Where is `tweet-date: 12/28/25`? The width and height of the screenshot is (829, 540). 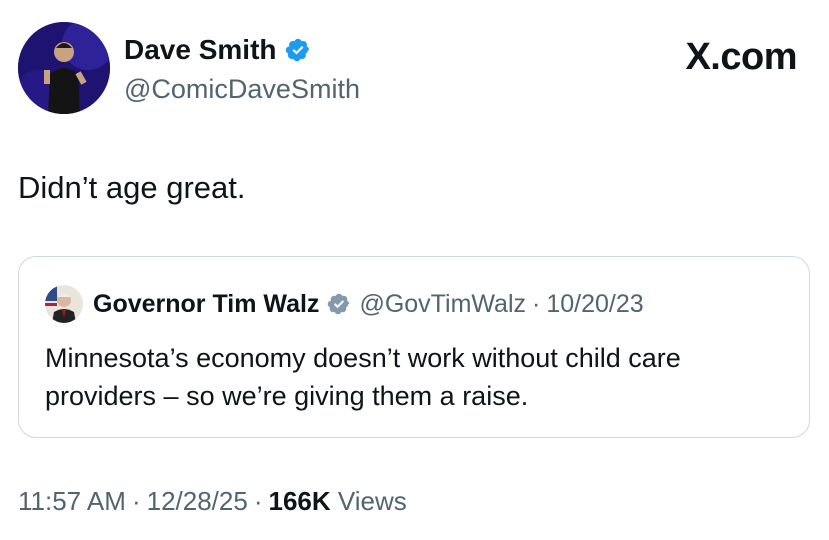 tweet-date: 12/28/25 is located at coordinates (197, 501).